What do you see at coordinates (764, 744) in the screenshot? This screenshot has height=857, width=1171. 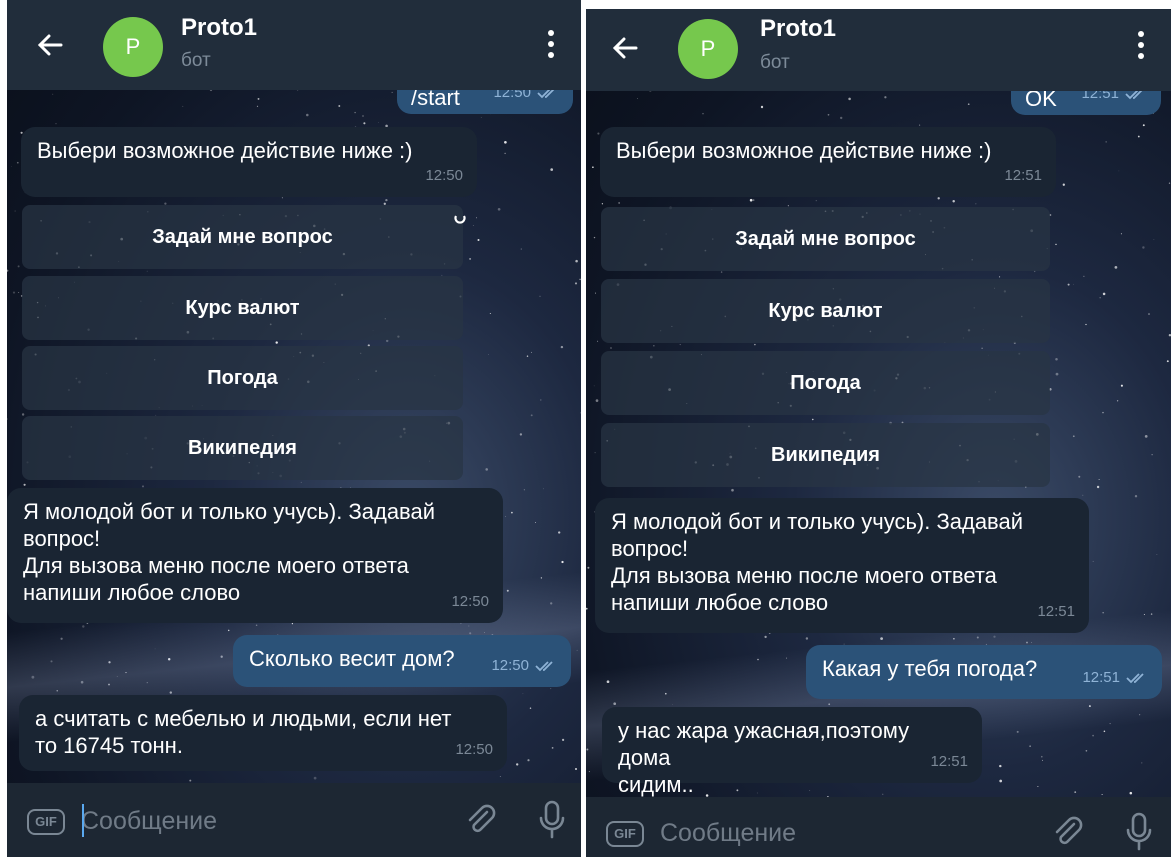 I see `message-line: у нас жара ужасная,поэтому дома` at bounding box center [764, 744].